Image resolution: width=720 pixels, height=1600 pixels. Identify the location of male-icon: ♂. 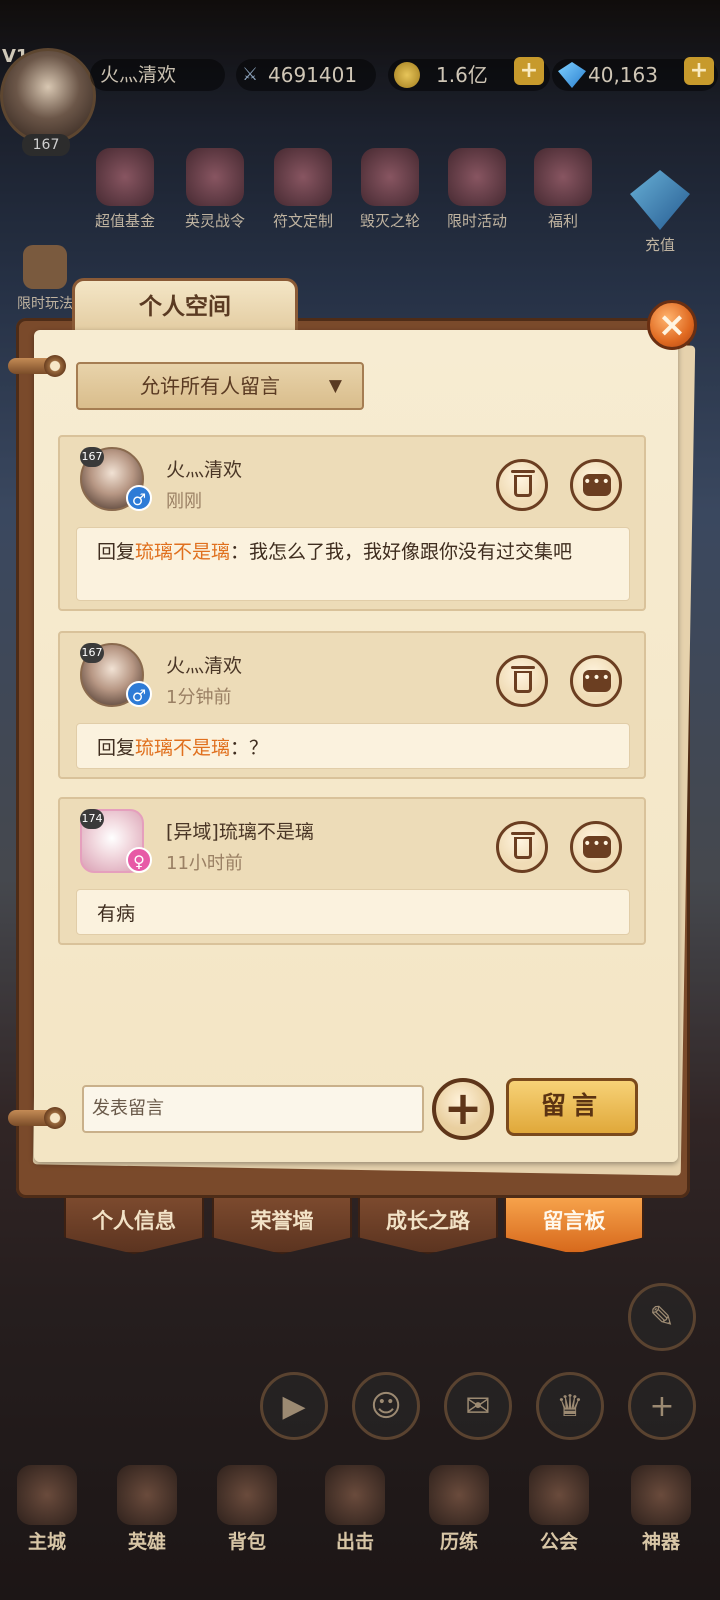
(139, 694).